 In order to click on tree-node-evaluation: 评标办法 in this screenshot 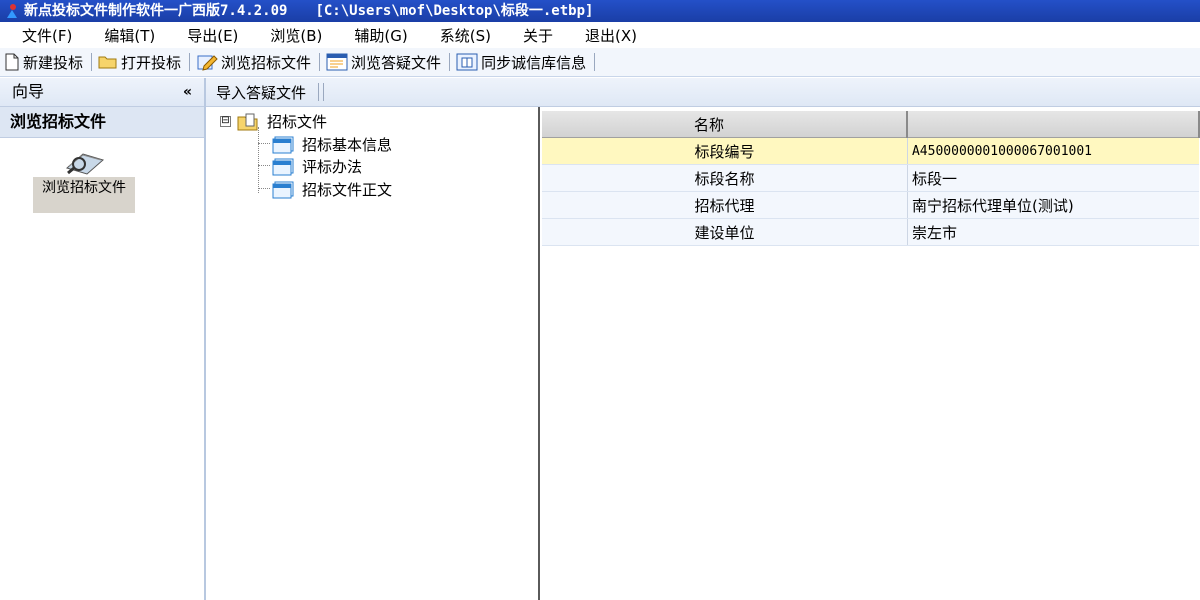, I will do `click(317, 166)`.